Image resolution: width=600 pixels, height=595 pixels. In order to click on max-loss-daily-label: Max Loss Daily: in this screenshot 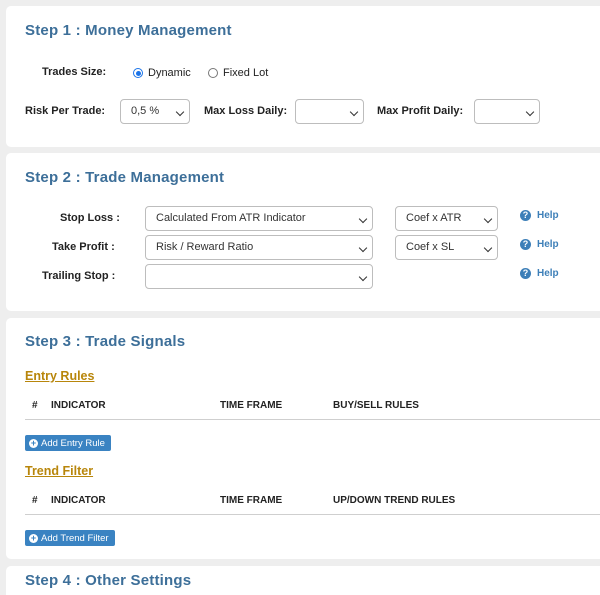, I will do `click(246, 111)`.